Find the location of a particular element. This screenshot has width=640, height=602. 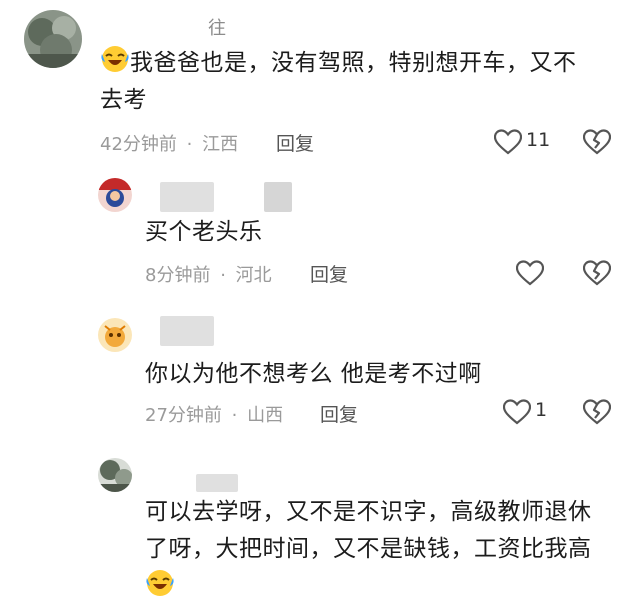

like-count: 1 is located at coordinates (541, 410).